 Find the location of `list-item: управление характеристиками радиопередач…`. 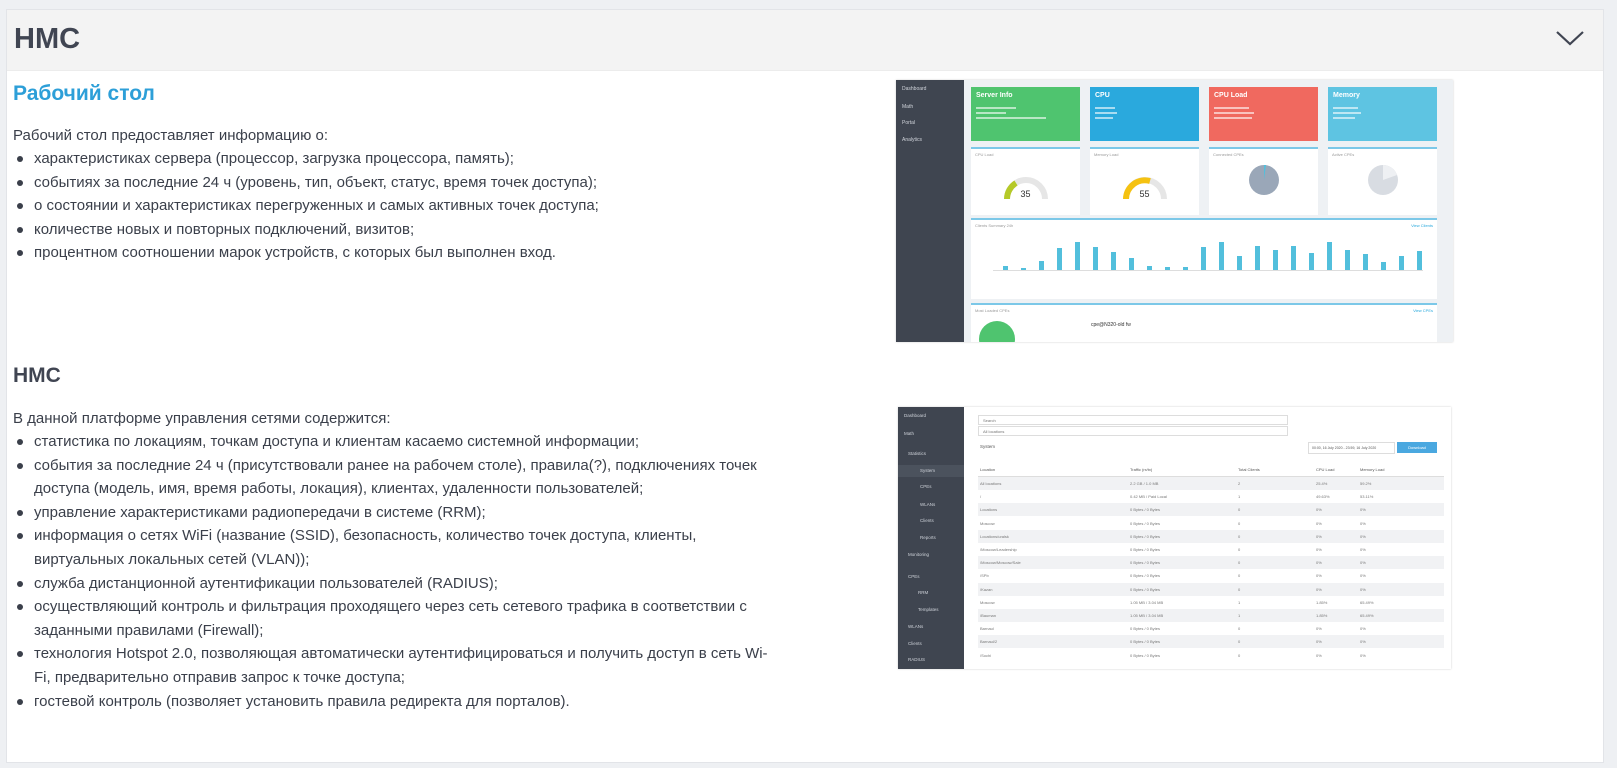

list-item: управление характеристиками радиопередач… is located at coordinates (398, 513).